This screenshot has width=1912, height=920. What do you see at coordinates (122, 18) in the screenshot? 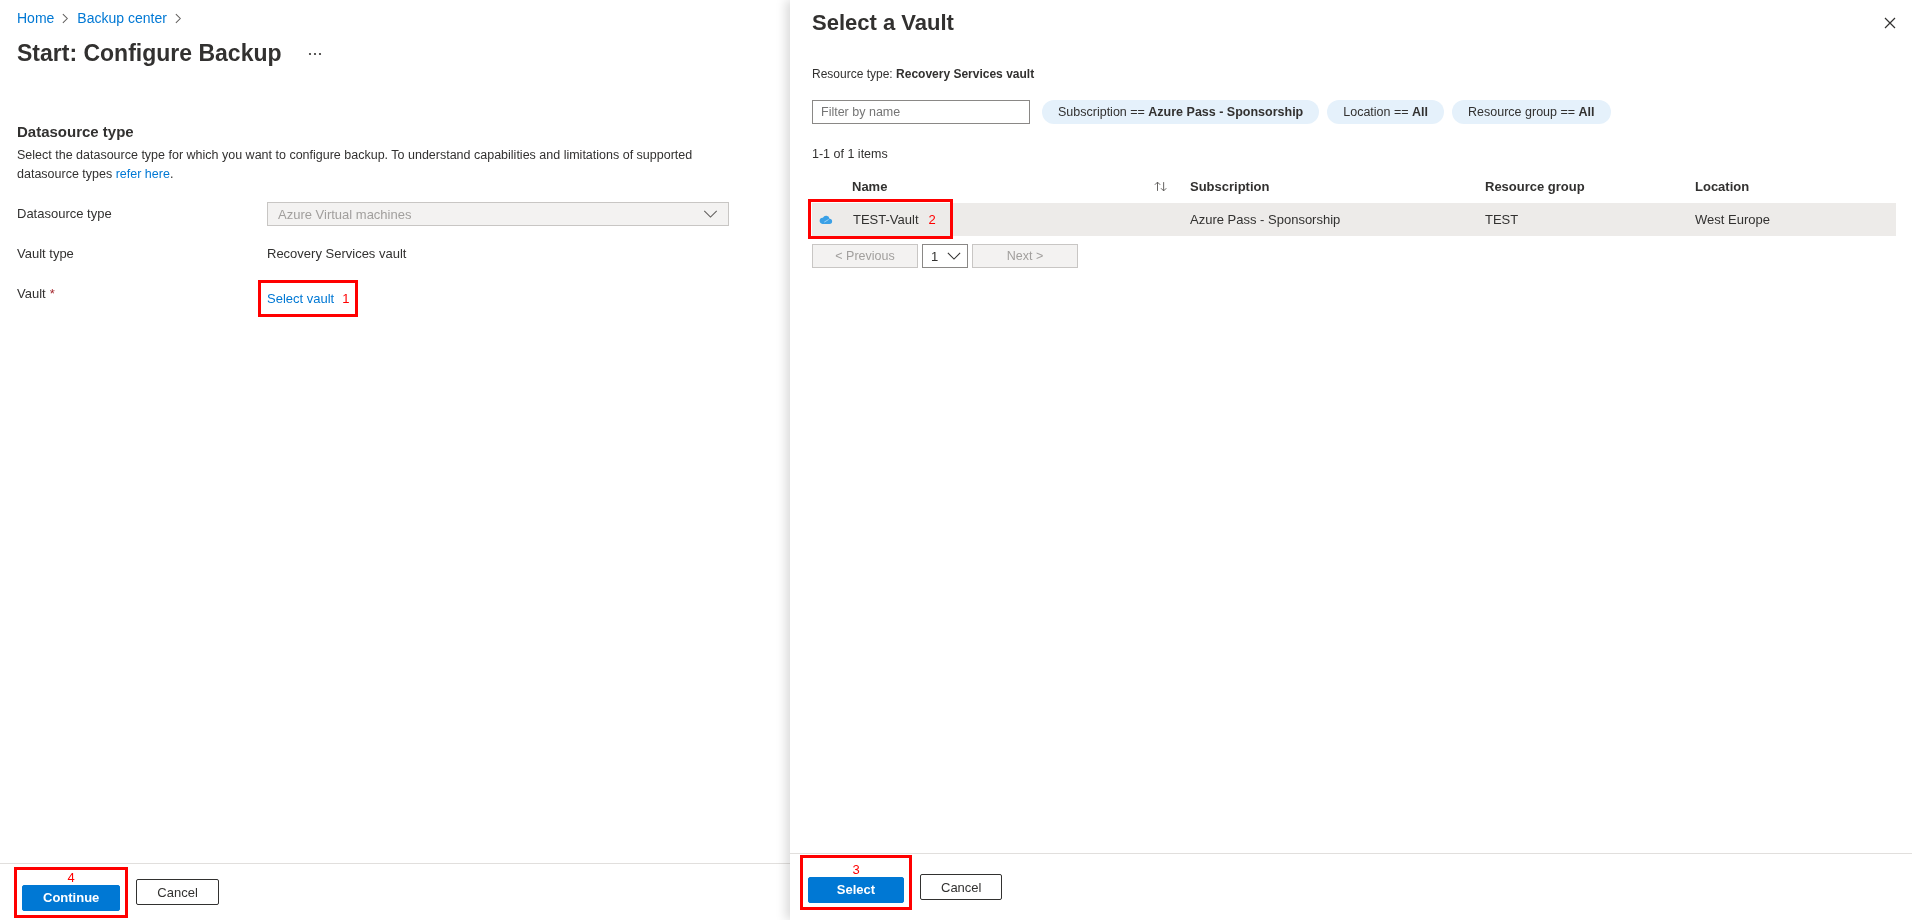
I see `breadcrumb-link: Backup center` at bounding box center [122, 18].